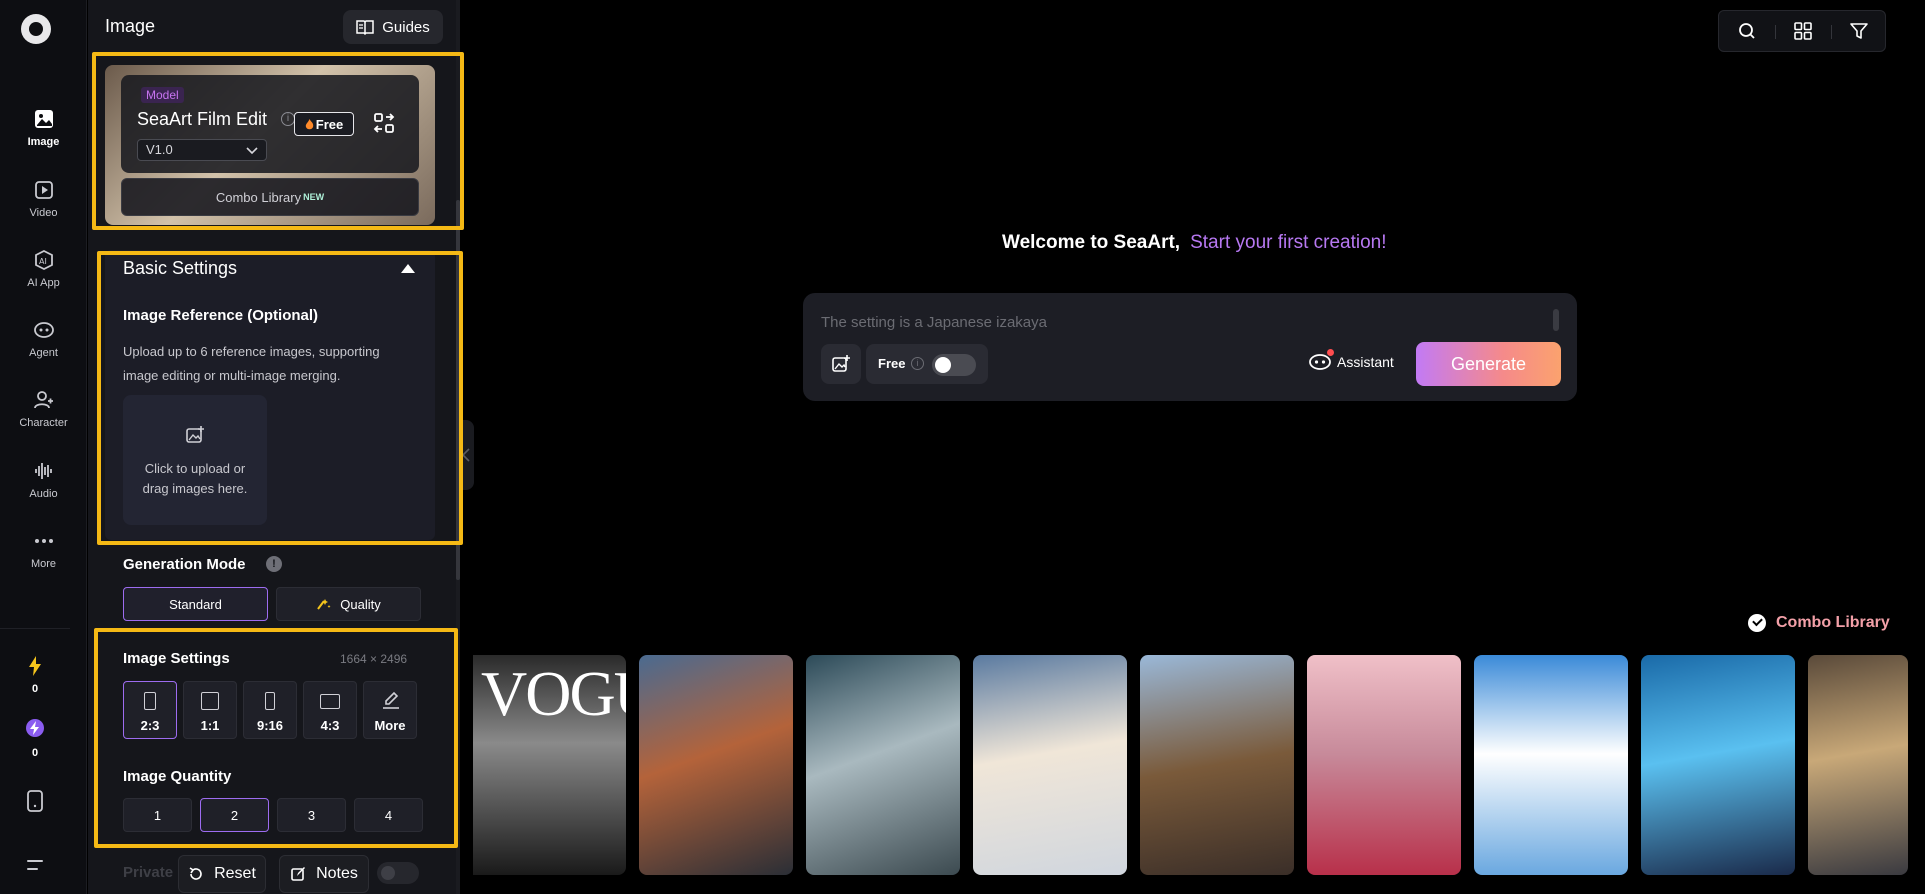 This screenshot has width=1925, height=894. Describe the element at coordinates (270, 701) in the screenshot. I see `ratio-tall-icon` at that location.